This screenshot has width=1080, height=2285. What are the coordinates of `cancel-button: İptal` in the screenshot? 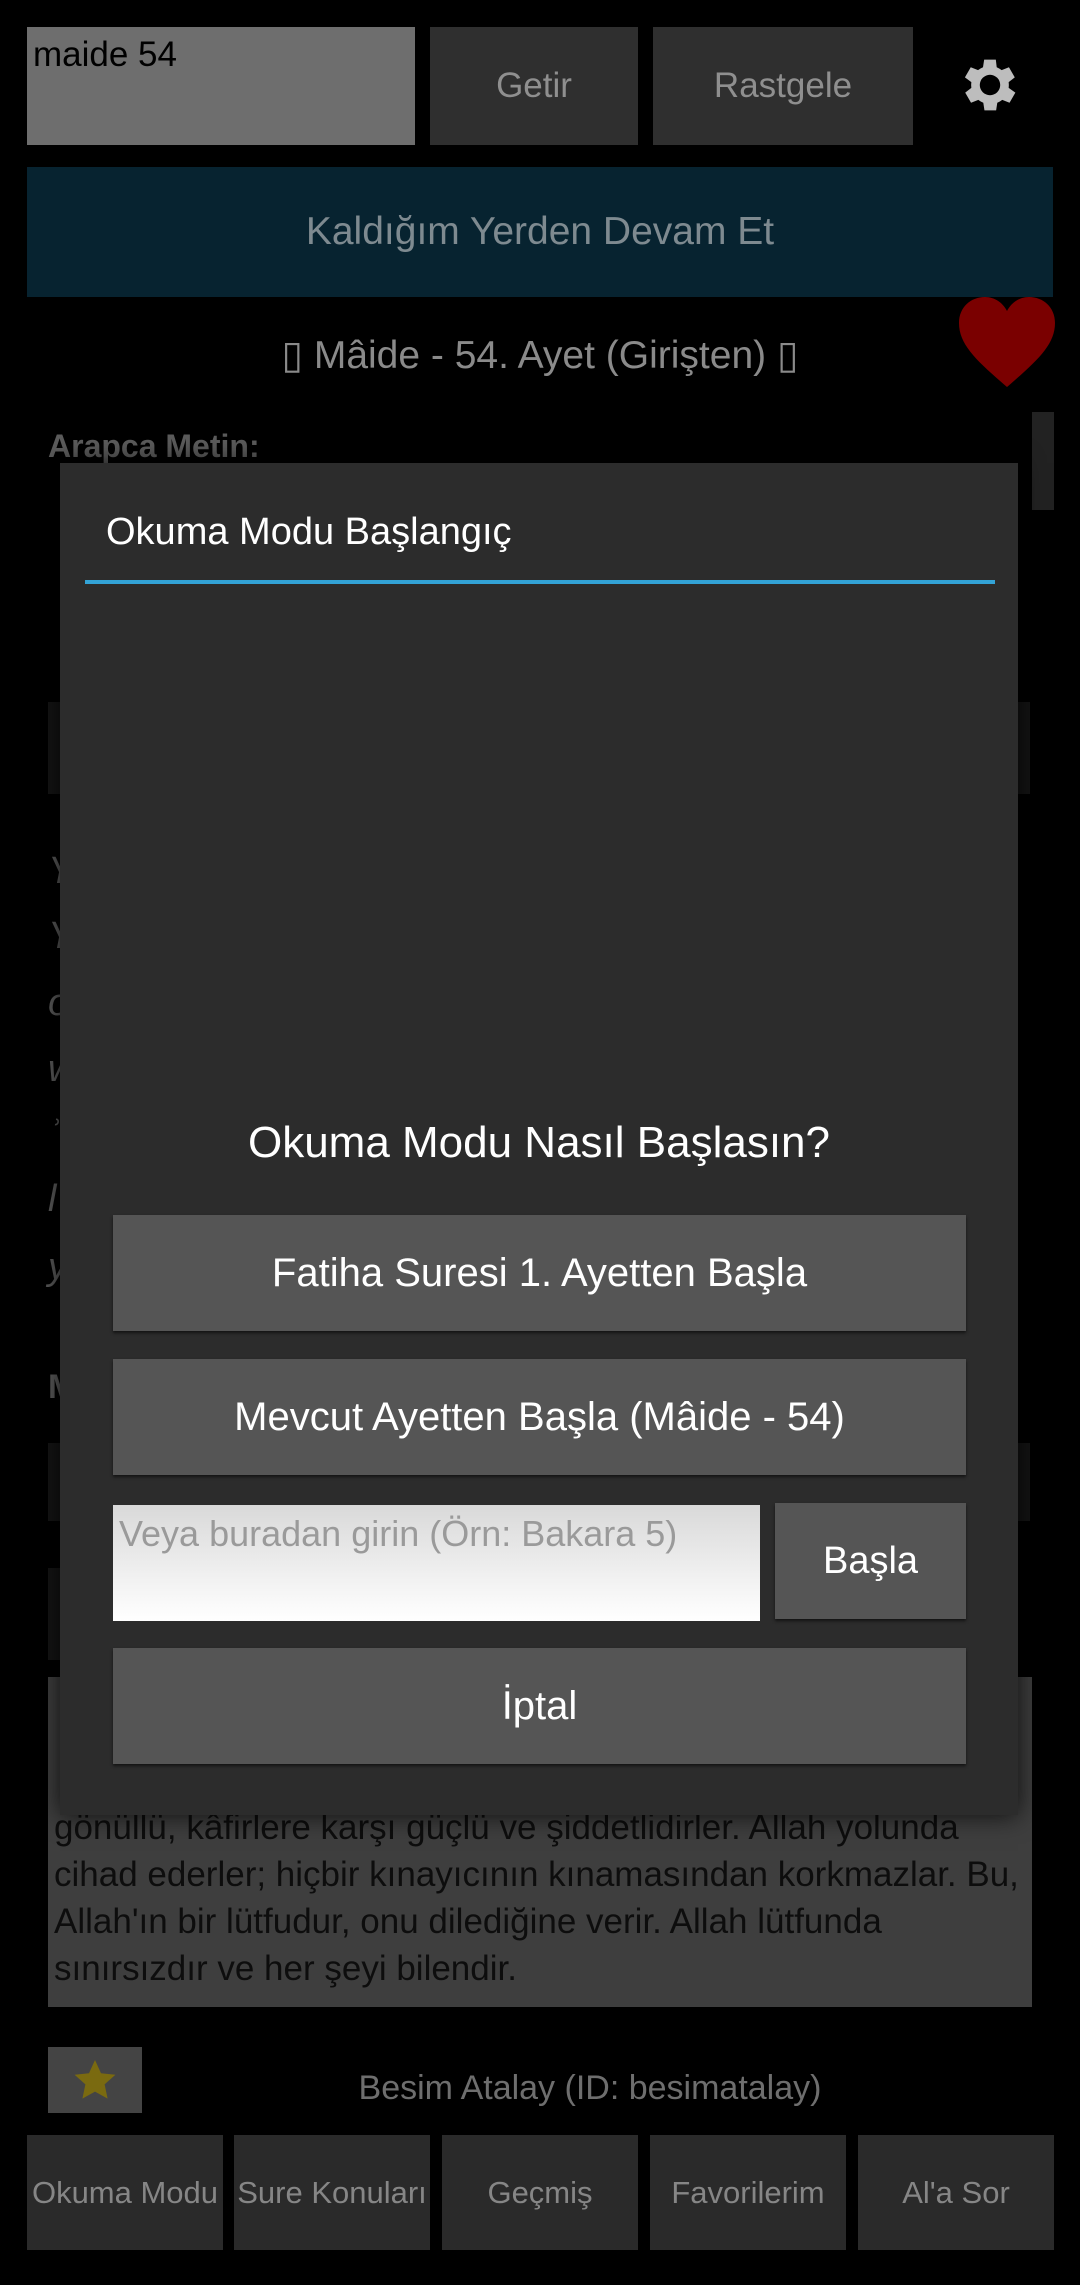 It's located at (539, 1706).